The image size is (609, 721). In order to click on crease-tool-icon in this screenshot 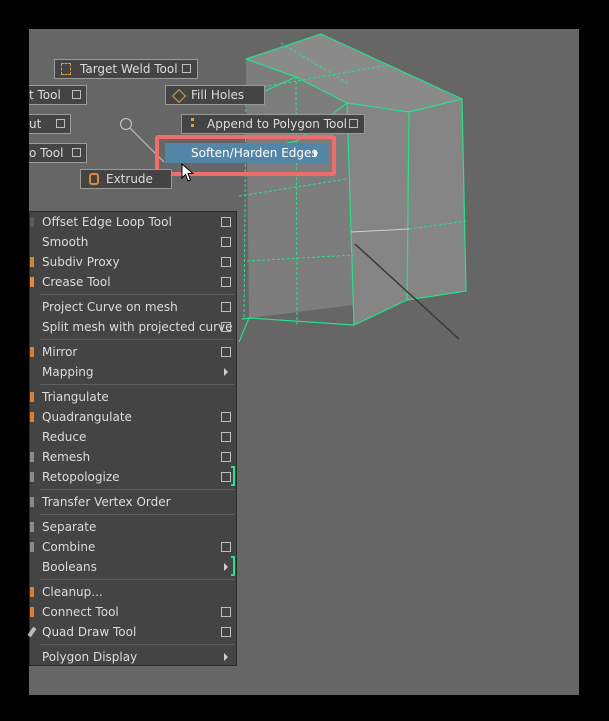, I will do `click(32, 282)`.